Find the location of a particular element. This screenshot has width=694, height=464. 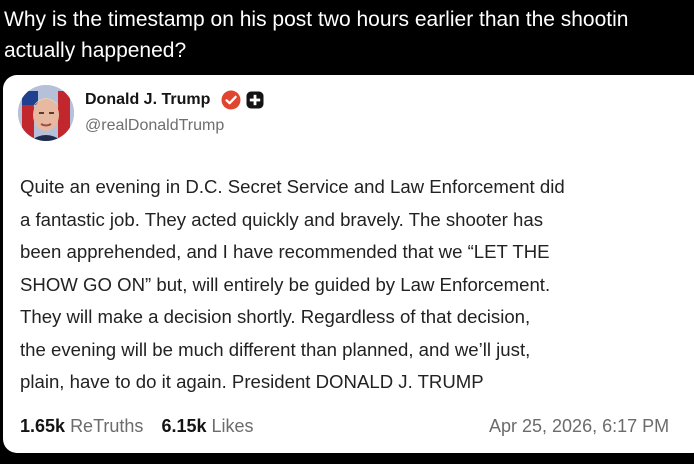

likes-count: 6.15k is located at coordinates (184, 426).